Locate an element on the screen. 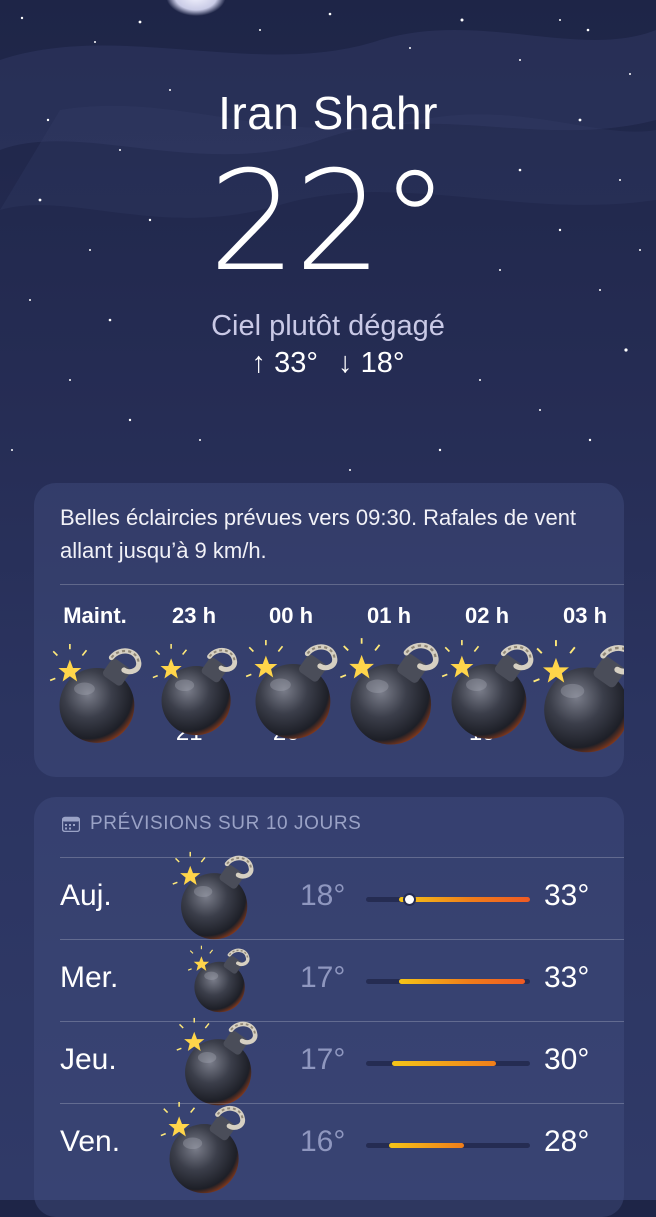 Image resolution: width=656 pixels, height=1217 pixels. moon-icon is located at coordinates (196, 8).